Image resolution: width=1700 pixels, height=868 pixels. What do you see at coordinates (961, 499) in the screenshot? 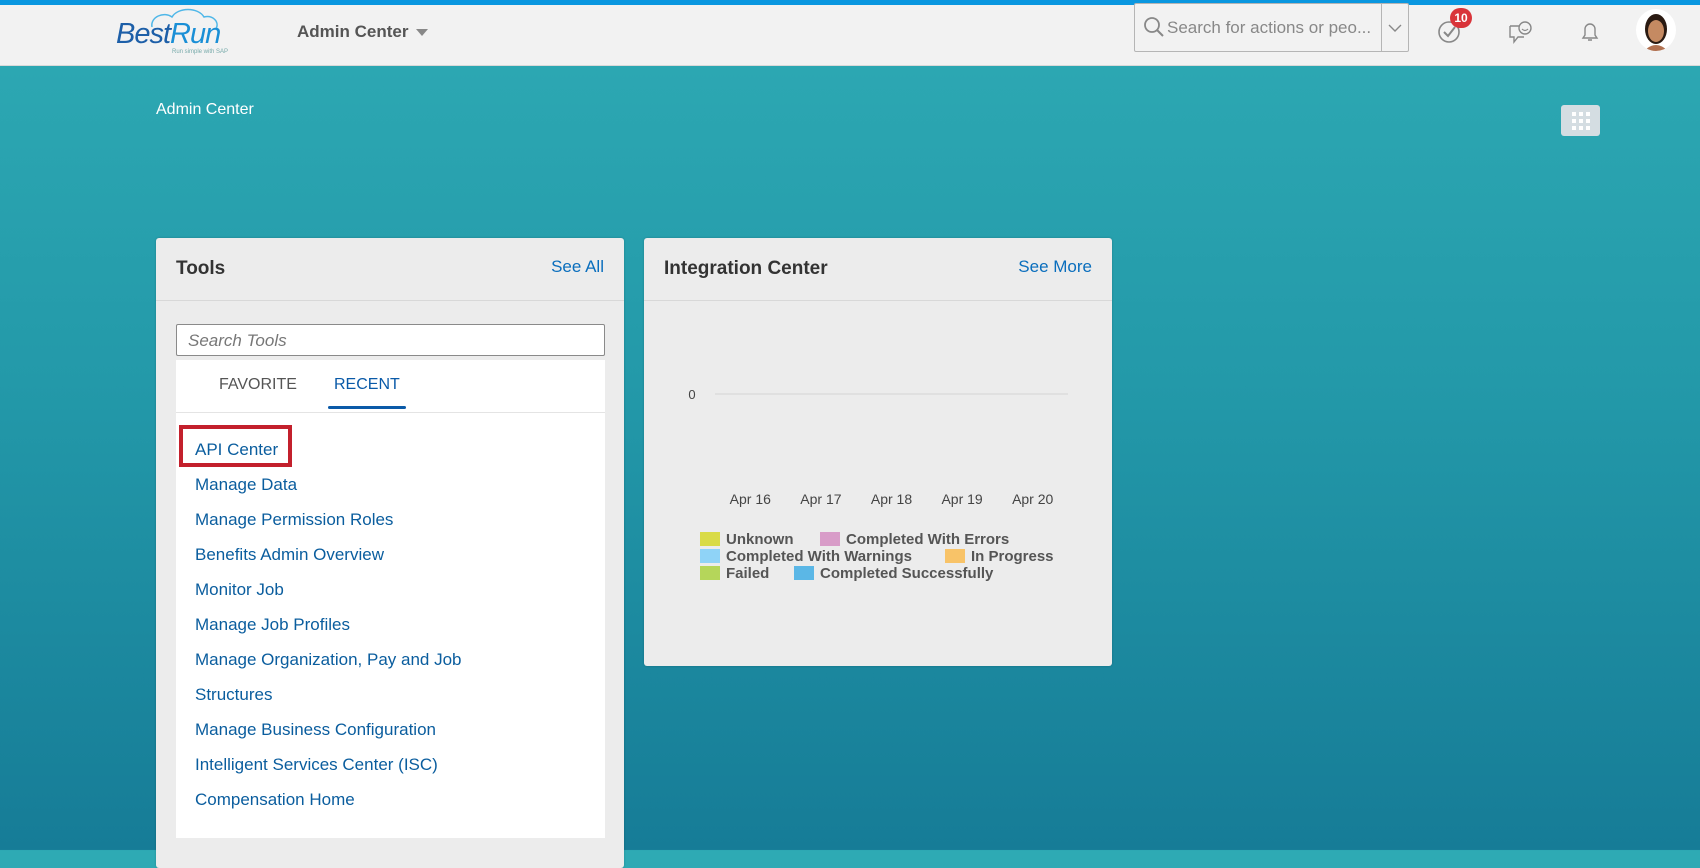
I see `x-tick-label: Apr 19` at bounding box center [961, 499].